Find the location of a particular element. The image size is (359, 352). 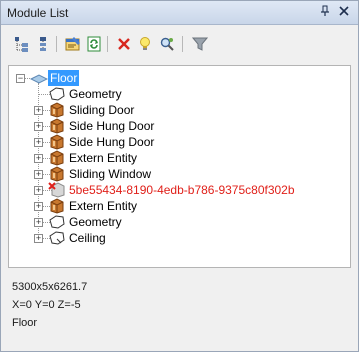

lightbulb-icon is located at coordinates (145, 43).